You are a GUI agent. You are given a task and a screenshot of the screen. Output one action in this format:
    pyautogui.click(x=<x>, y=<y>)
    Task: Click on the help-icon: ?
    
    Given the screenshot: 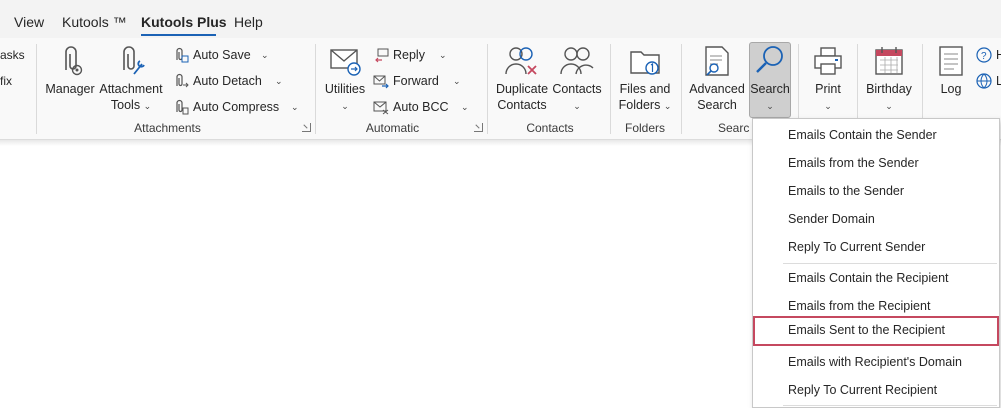 What is the action you would take?
    pyautogui.click(x=984, y=55)
    